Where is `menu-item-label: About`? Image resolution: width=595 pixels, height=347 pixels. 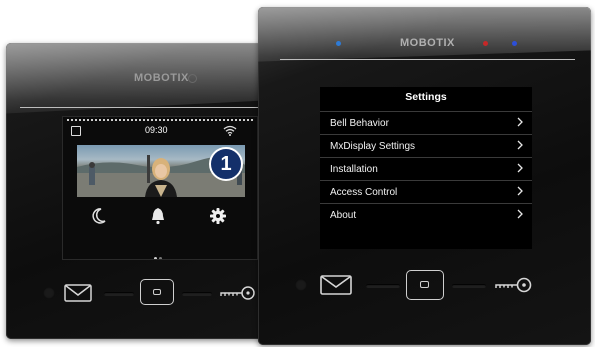
menu-item-label: About is located at coordinates (343, 215).